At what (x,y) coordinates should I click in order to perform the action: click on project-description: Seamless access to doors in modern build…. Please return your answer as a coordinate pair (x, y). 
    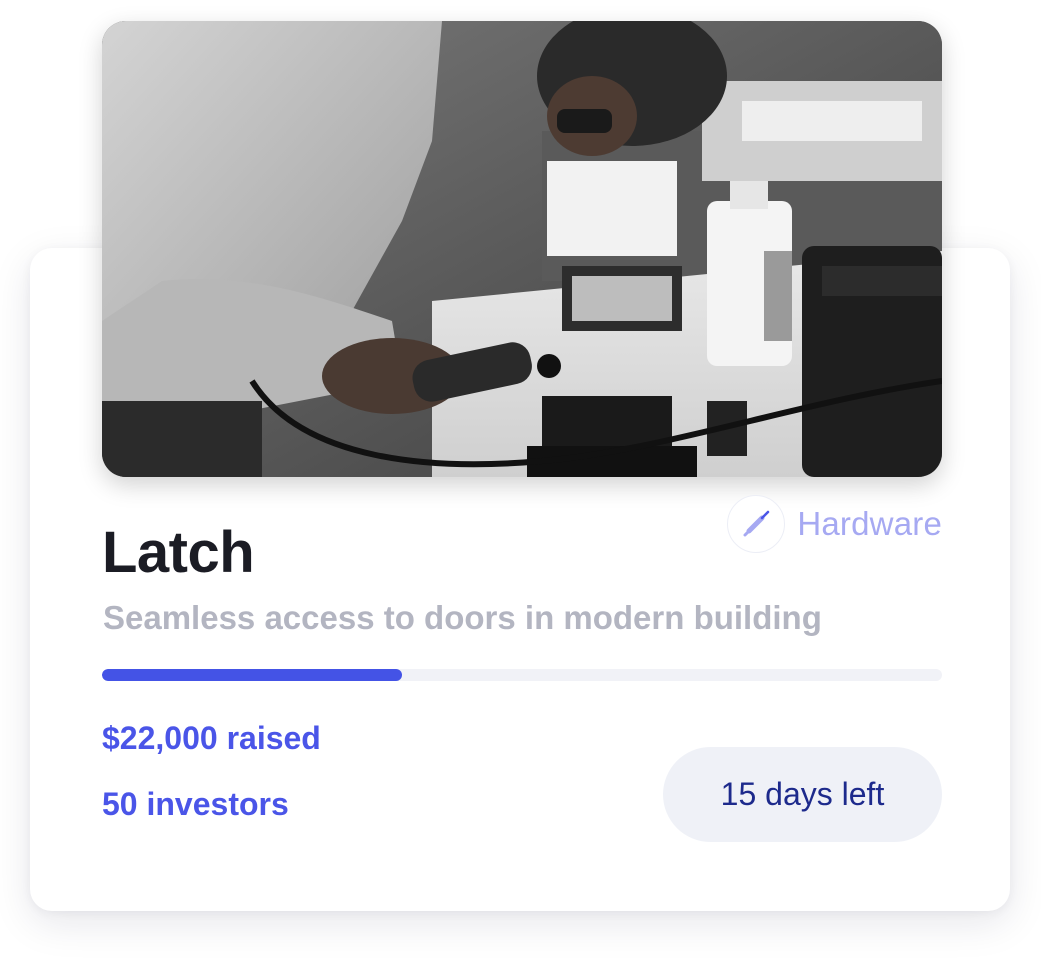
    Looking at the image, I should click on (462, 617).